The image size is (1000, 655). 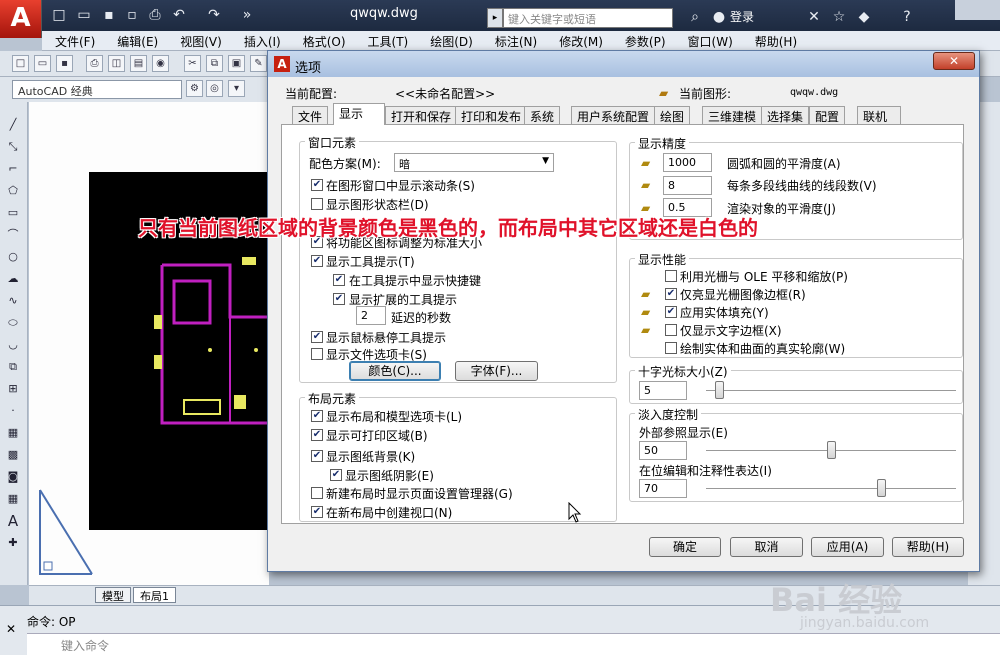 What do you see at coordinates (847, 547) in the screenshot?
I see `apply-button: 应用(A)` at bounding box center [847, 547].